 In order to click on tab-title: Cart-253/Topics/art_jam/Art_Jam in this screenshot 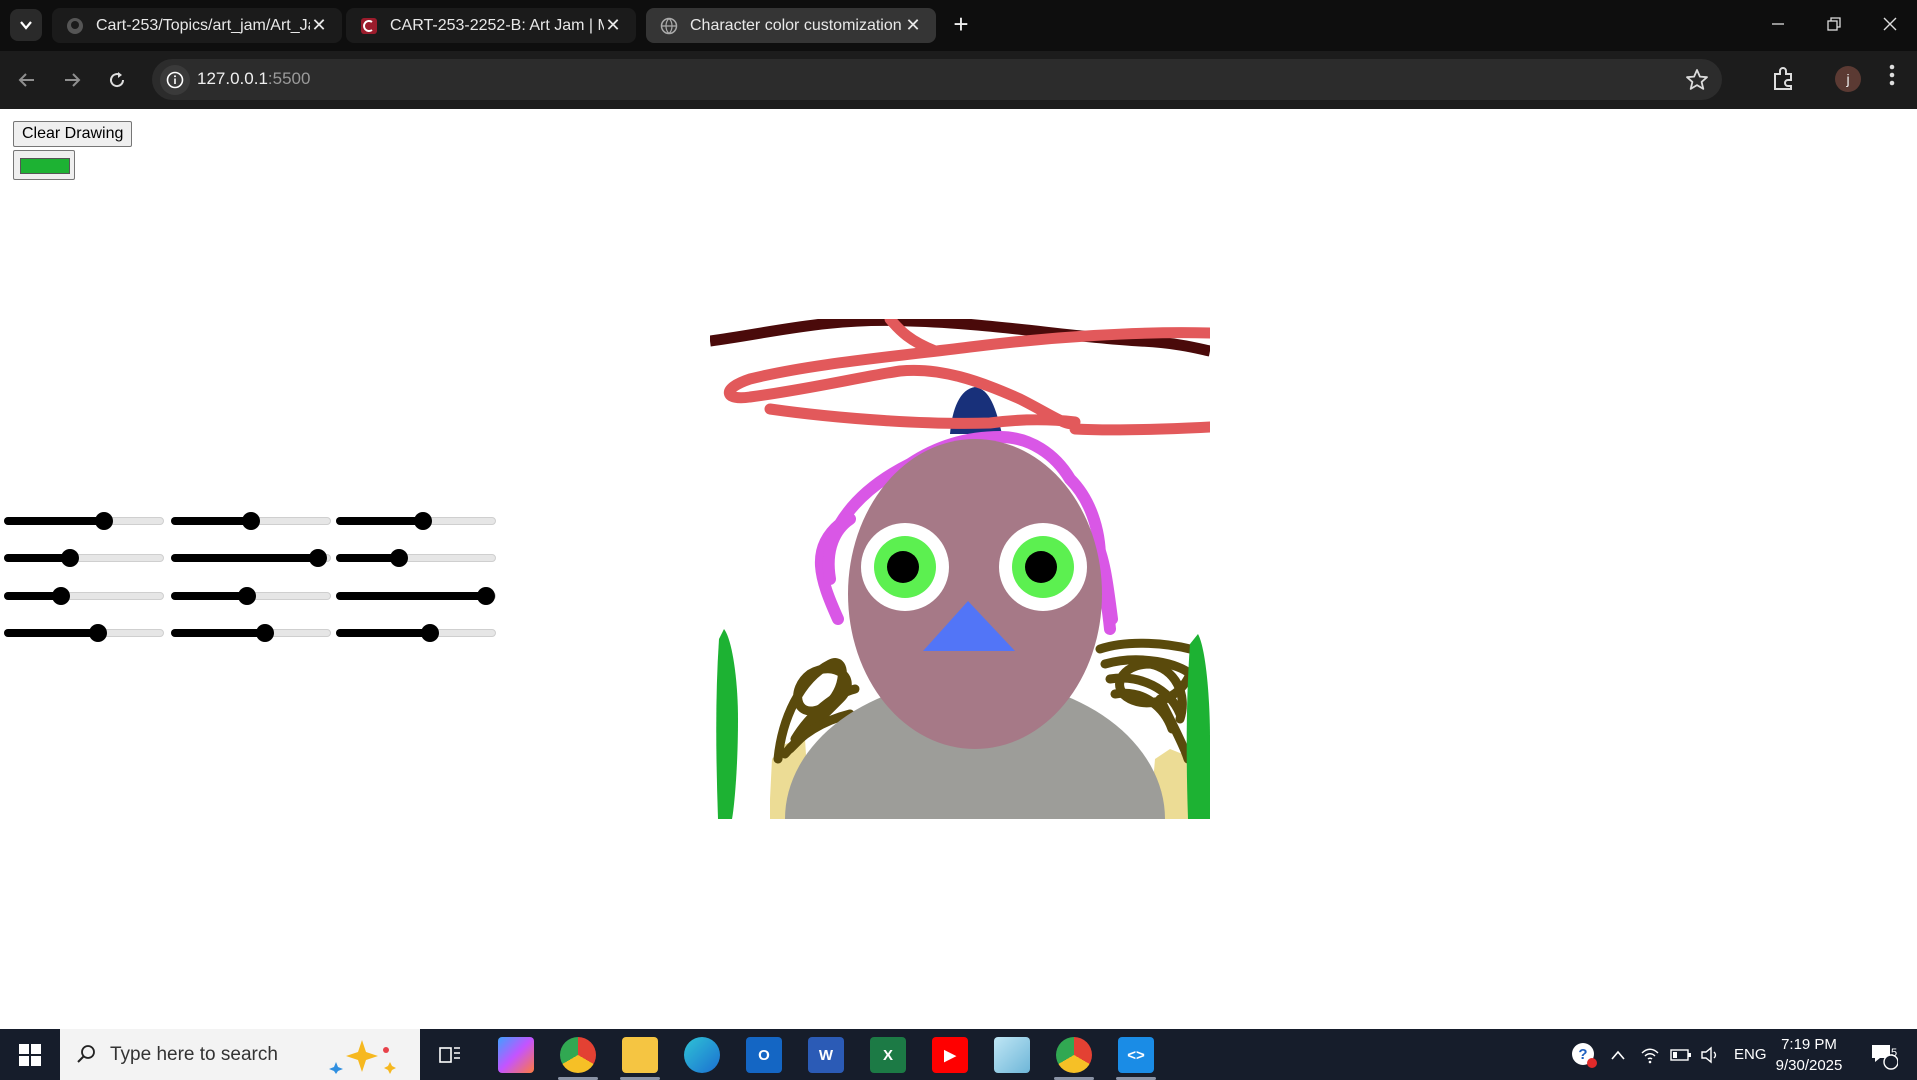, I will do `click(203, 25)`.